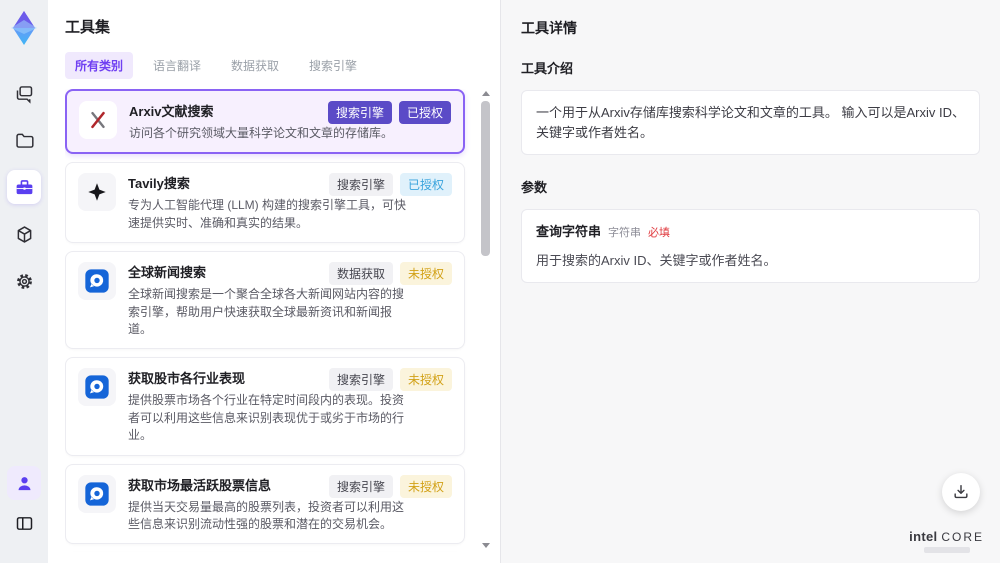  Describe the element at coordinates (255, 65) in the screenshot. I see `tab-data-fetching: 数据获取` at that location.